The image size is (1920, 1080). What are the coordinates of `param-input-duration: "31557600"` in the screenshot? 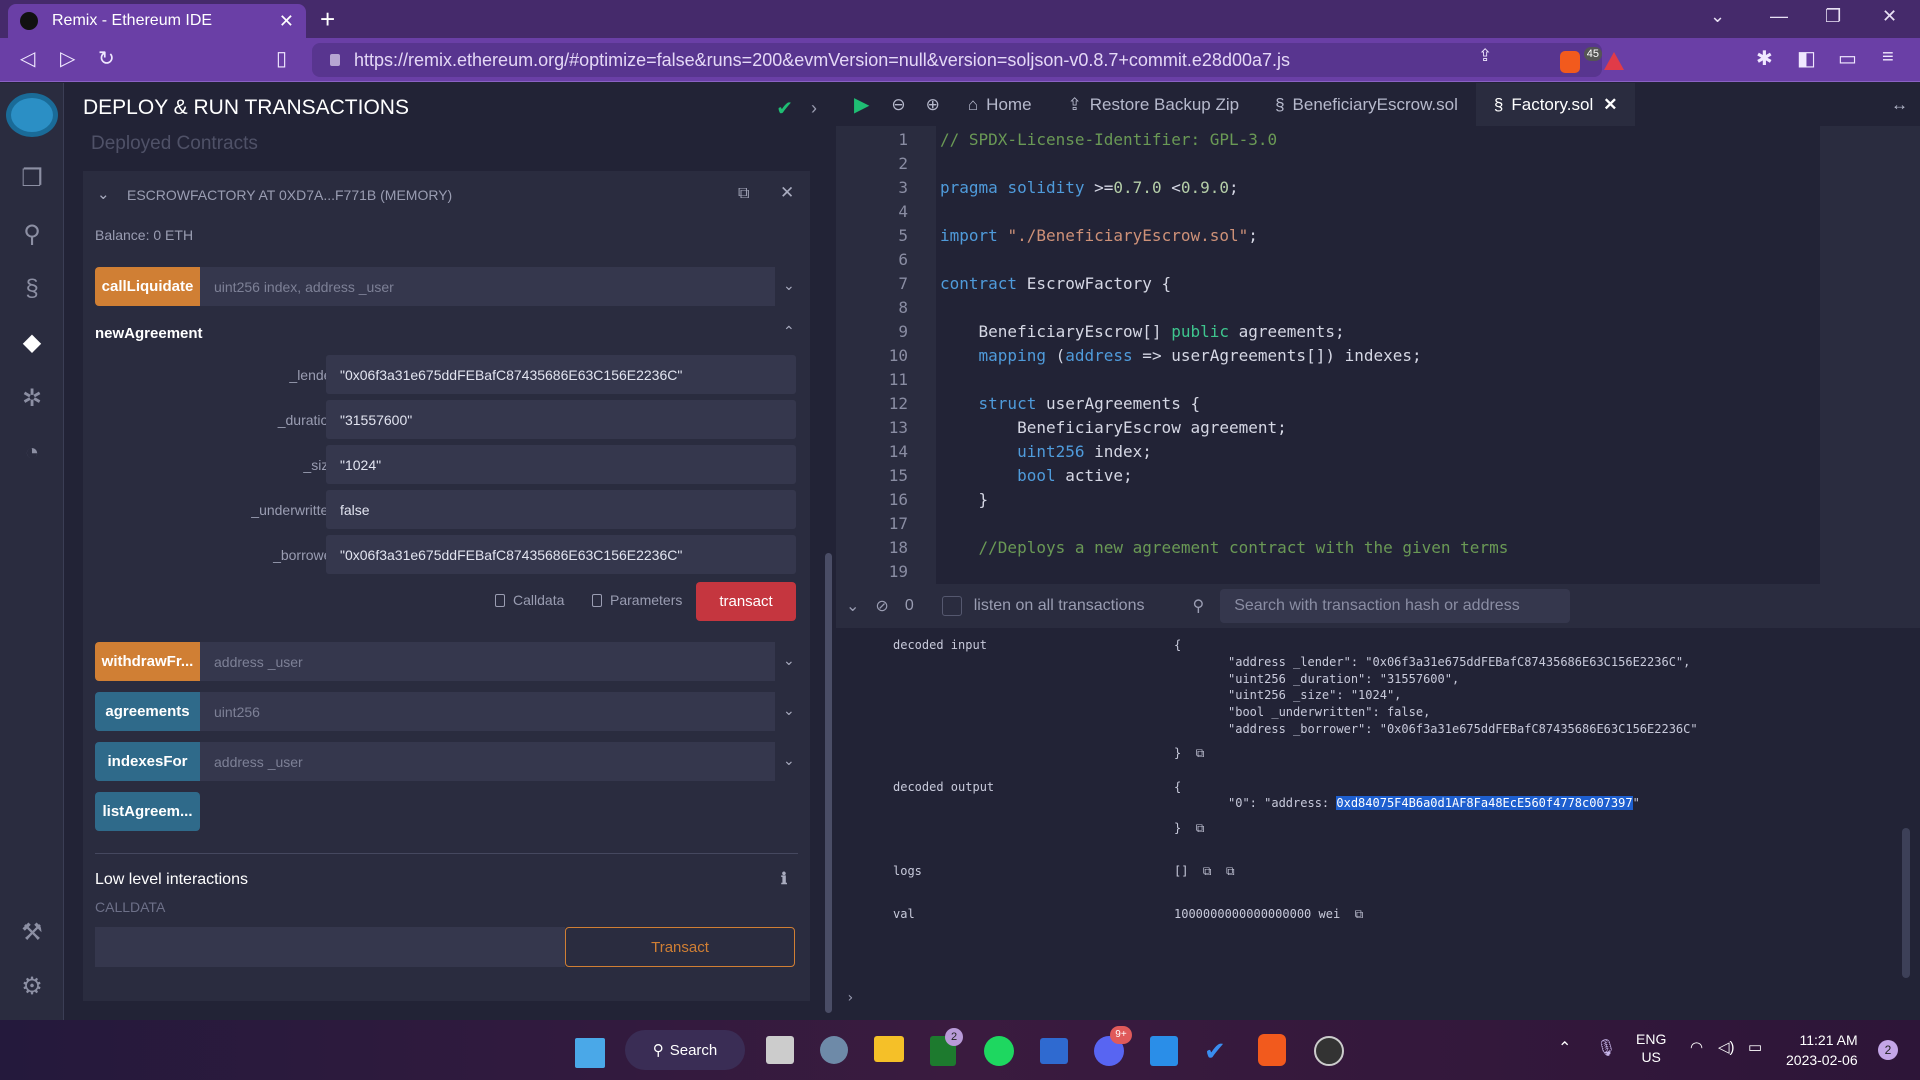 It's located at (561, 419).